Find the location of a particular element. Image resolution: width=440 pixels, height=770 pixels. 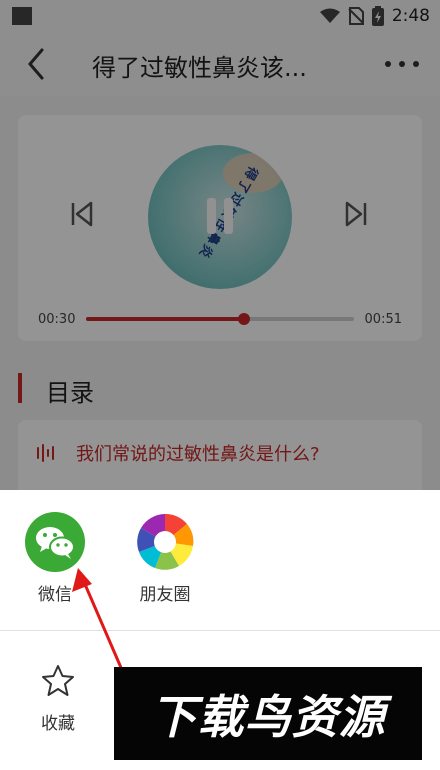

share-moments: 朋友圈 is located at coordinates (165, 558).